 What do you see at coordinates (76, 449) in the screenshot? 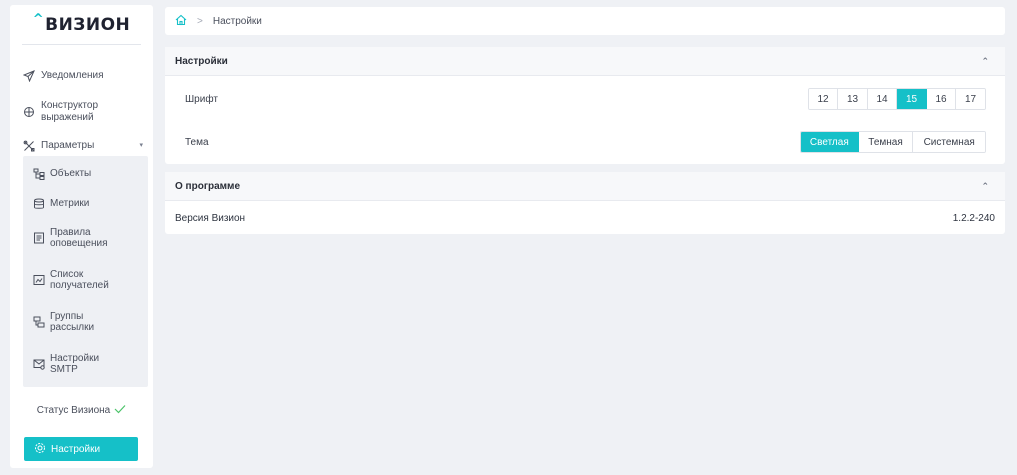
I see `sidebar-item-label: Настройки` at bounding box center [76, 449].